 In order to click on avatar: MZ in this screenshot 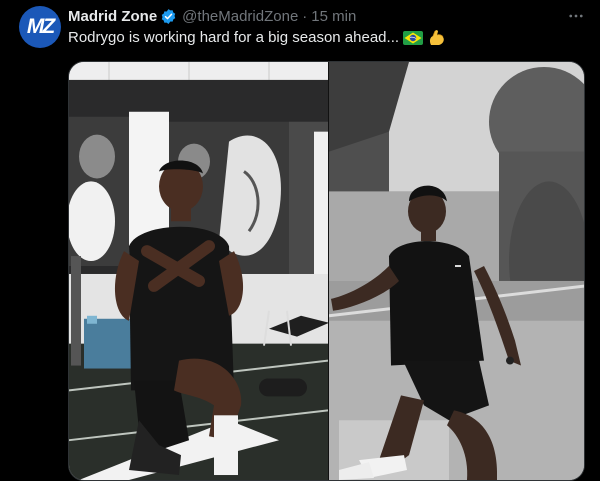, I will do `click(40, 27)`.